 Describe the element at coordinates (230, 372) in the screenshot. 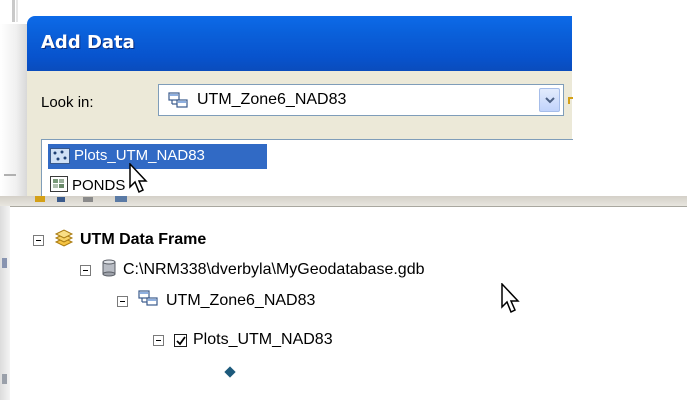

I see `point-symbol-icon` at that location.